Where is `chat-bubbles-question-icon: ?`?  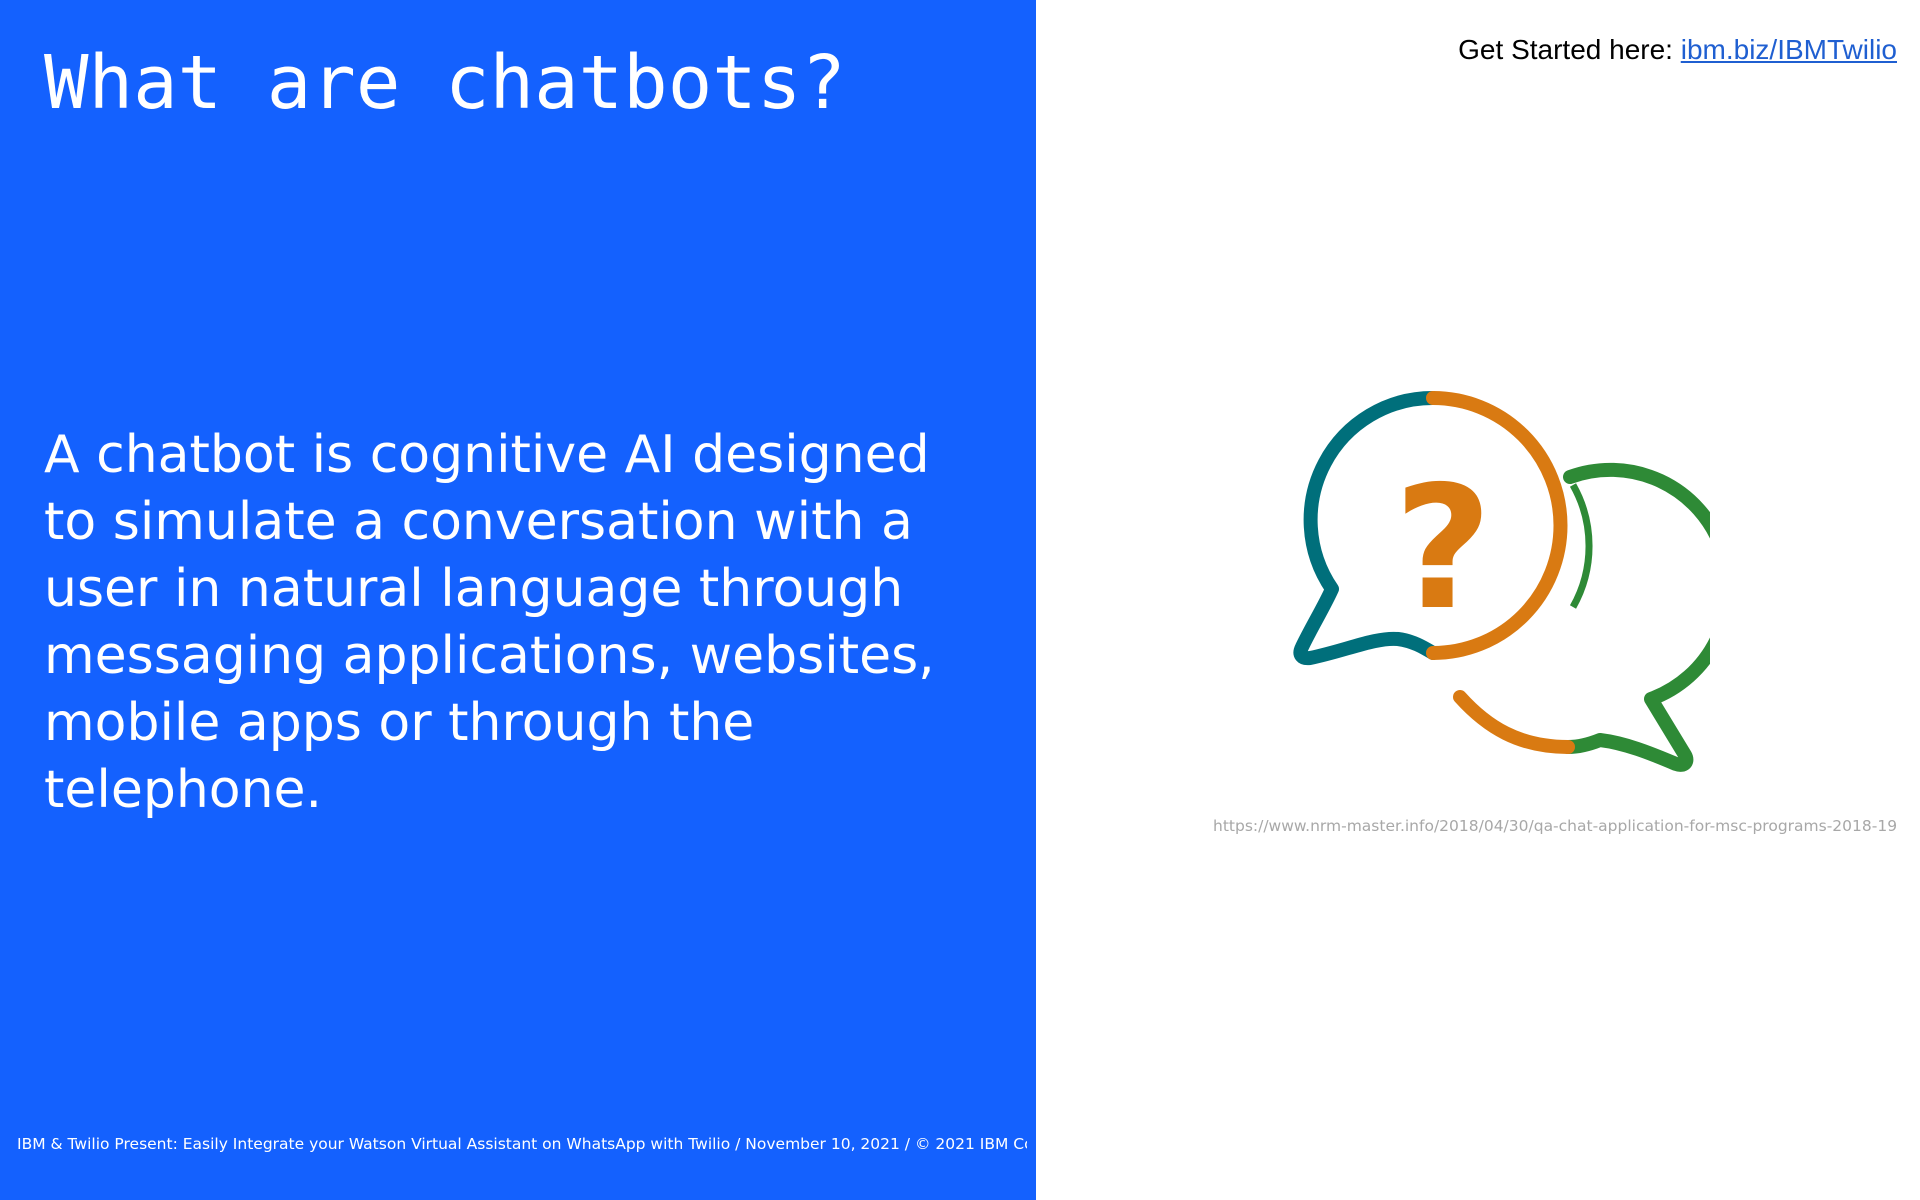 chat-bubbles-question-icon: ? is located at coordinates (1513, 580).